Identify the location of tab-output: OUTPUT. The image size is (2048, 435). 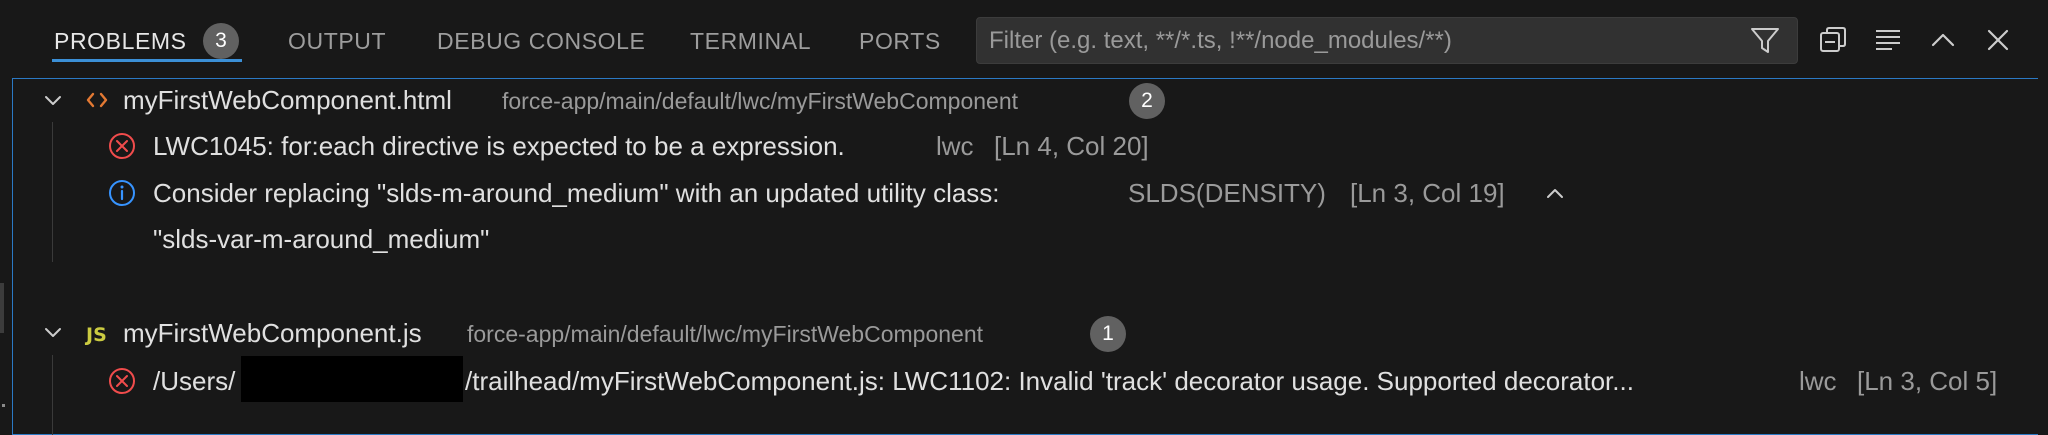
(337, 41).